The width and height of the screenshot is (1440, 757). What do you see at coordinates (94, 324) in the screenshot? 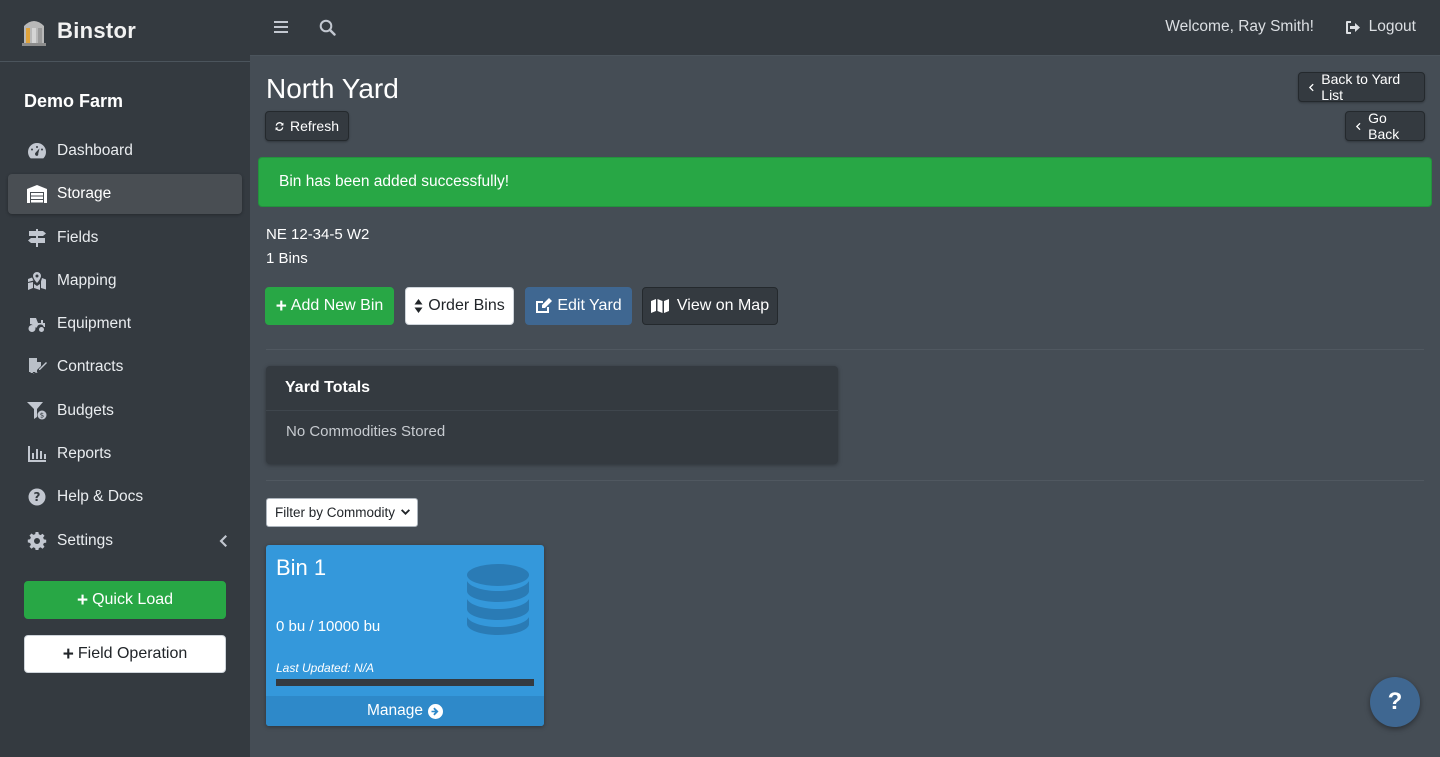
I see `sidebar-item-label: Equipment` at bounding box center [94, 324].